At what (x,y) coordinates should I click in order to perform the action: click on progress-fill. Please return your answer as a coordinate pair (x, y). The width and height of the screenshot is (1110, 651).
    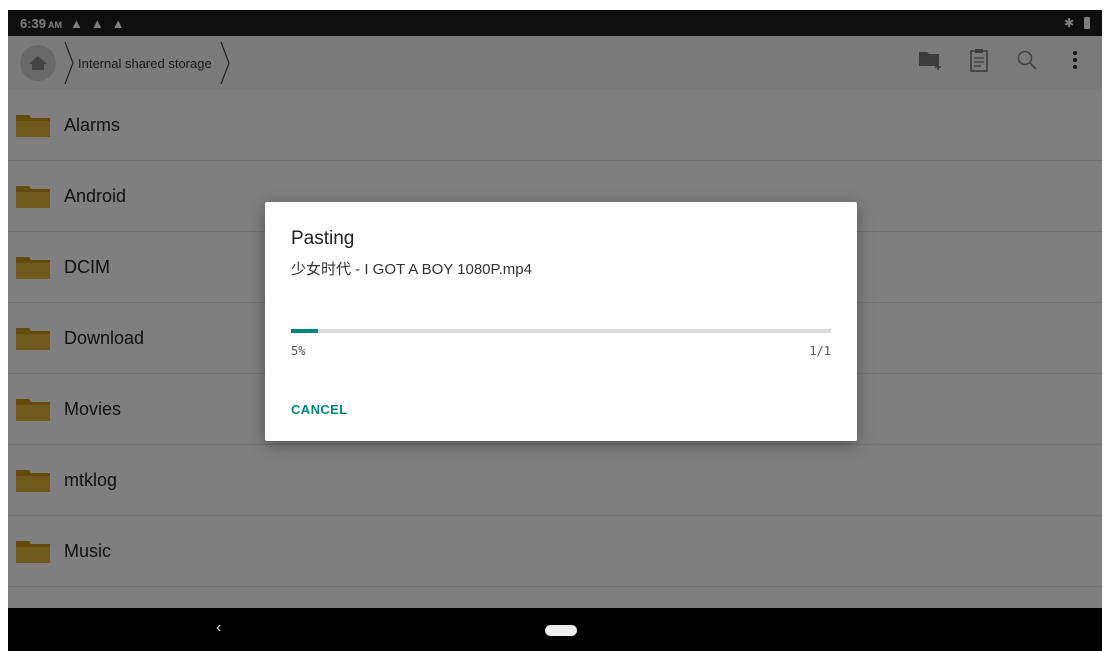
    Looking at the image, I should click on (304, 331).